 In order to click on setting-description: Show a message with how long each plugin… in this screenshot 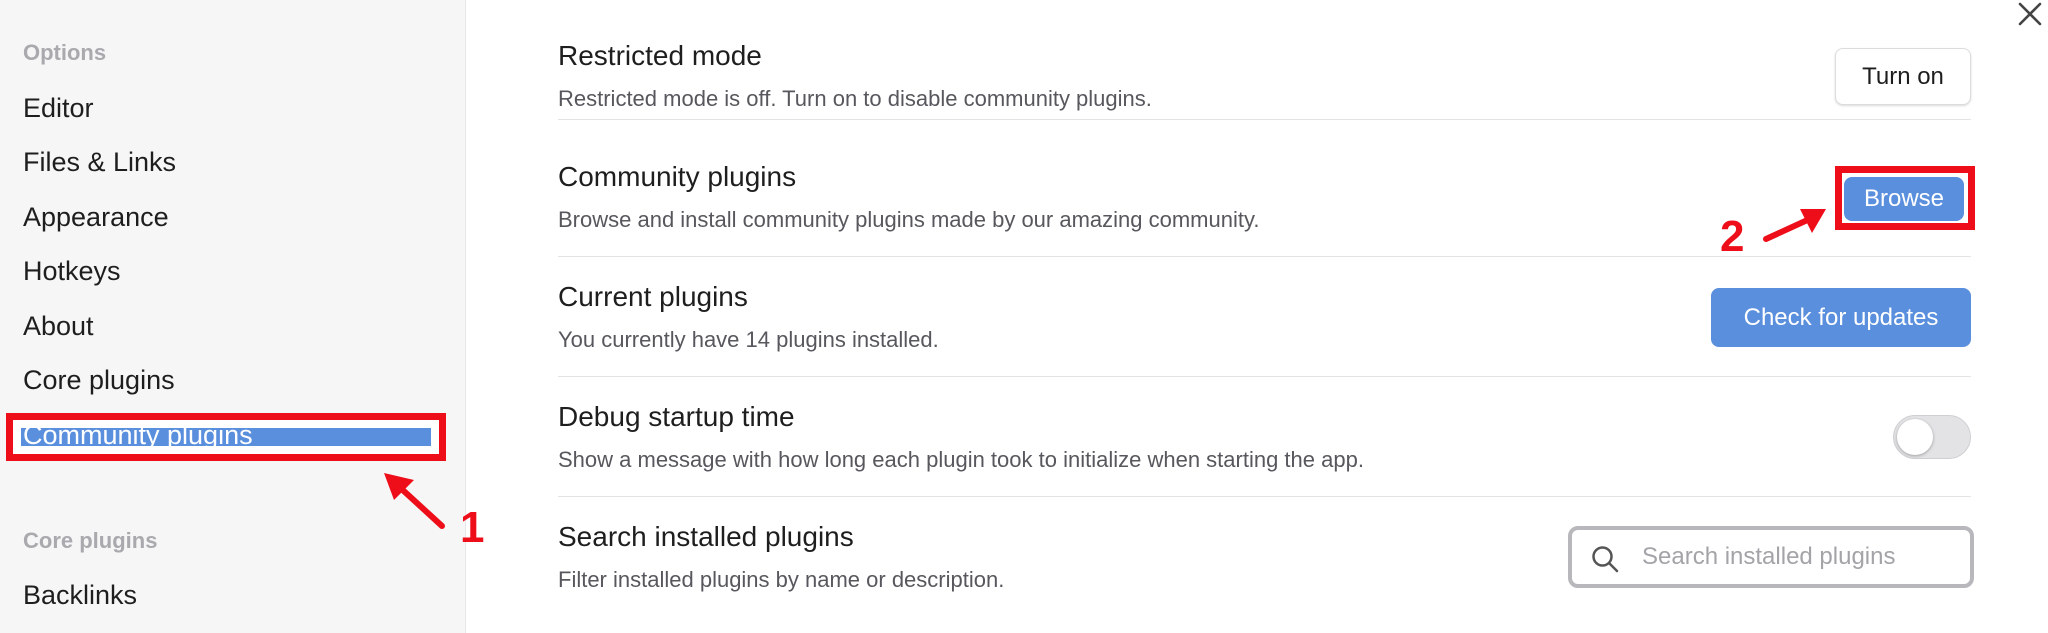, I will do `click(961, 459)`.